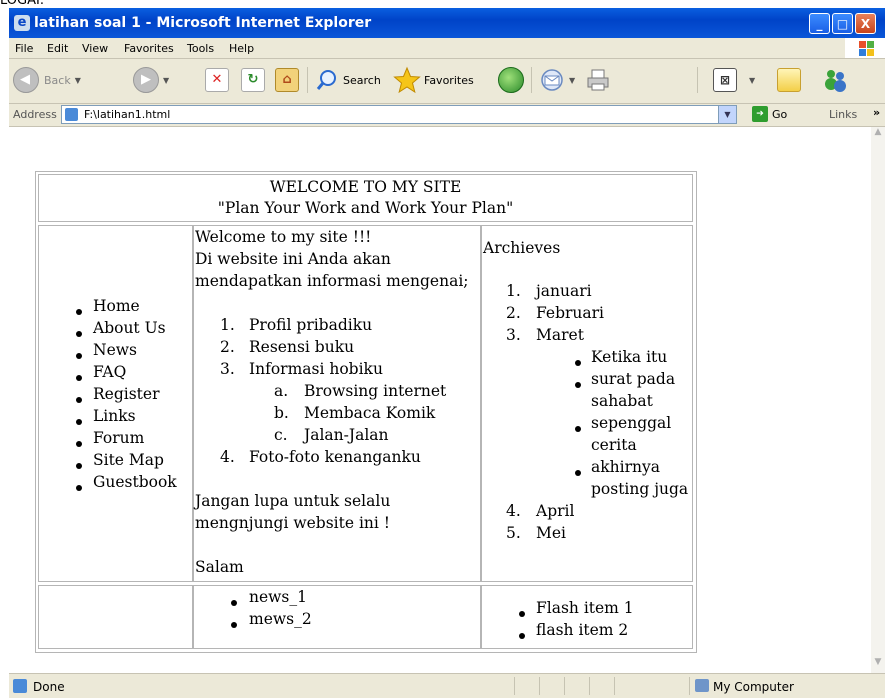 The height and width of the screenshot is (698, 885). Describe the element at coordinates (614, 445) in the screenshot. I see `maret-item-continued: cerita` at that location.